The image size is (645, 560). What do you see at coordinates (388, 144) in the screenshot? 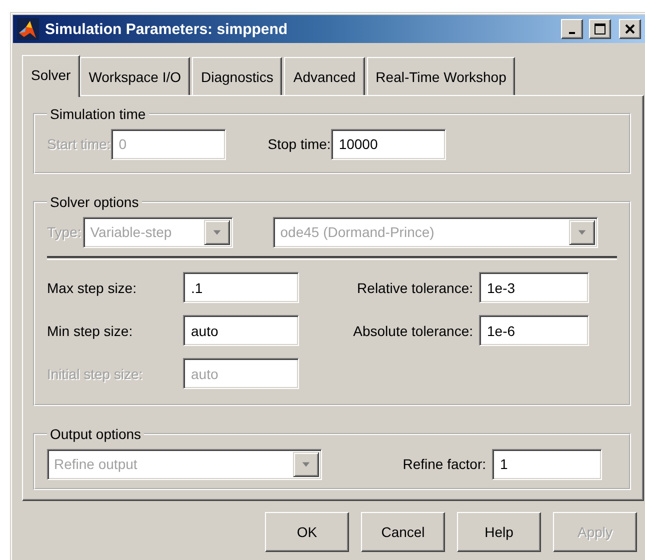
I see `text-field: 10000` at bounding box center [388, 144].